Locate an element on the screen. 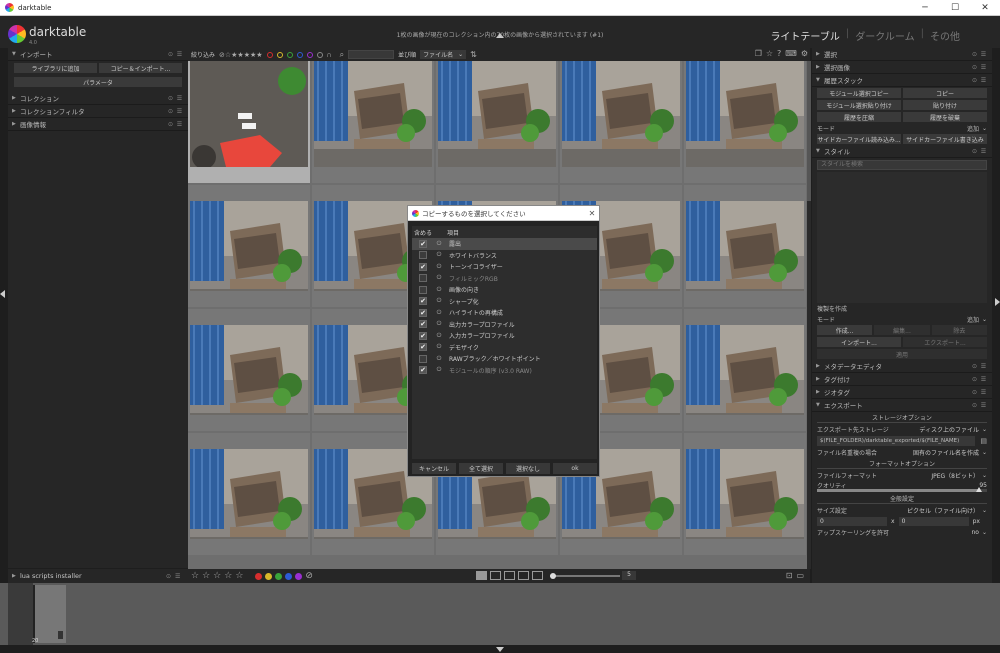 Image resolution: width=1000 pixels, height=653 pixels. grid-scrollbar is located at coordinates (809, 315).